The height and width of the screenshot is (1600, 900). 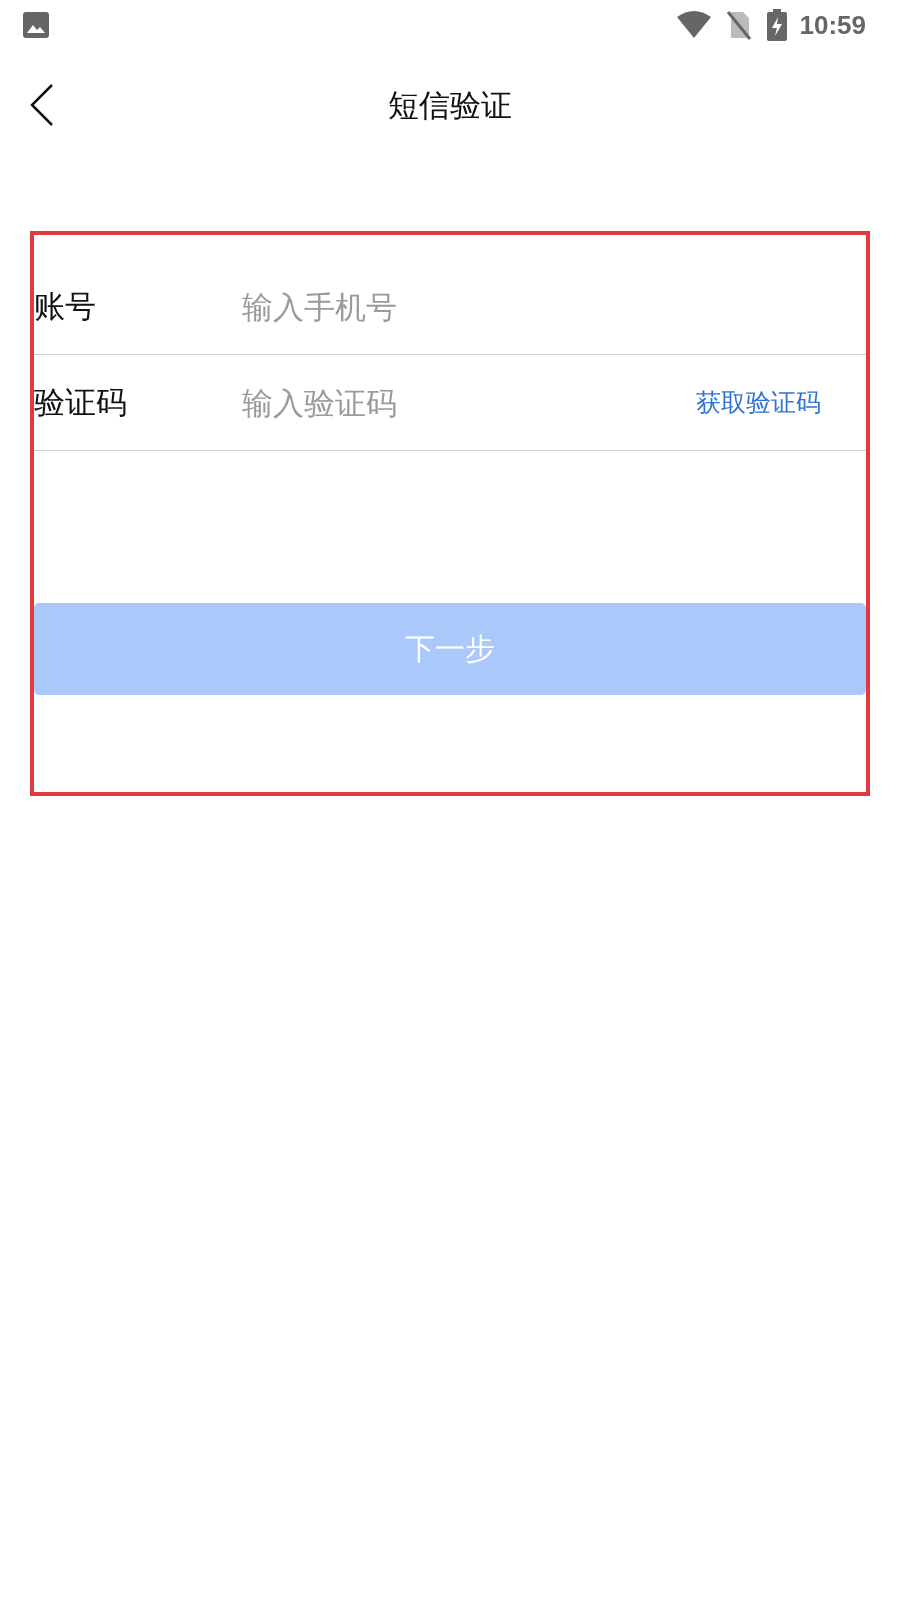 What do you see at coordinates (693, 25) in the screenshot?
I see `wifi-icon` at bounding box center [693, 25].